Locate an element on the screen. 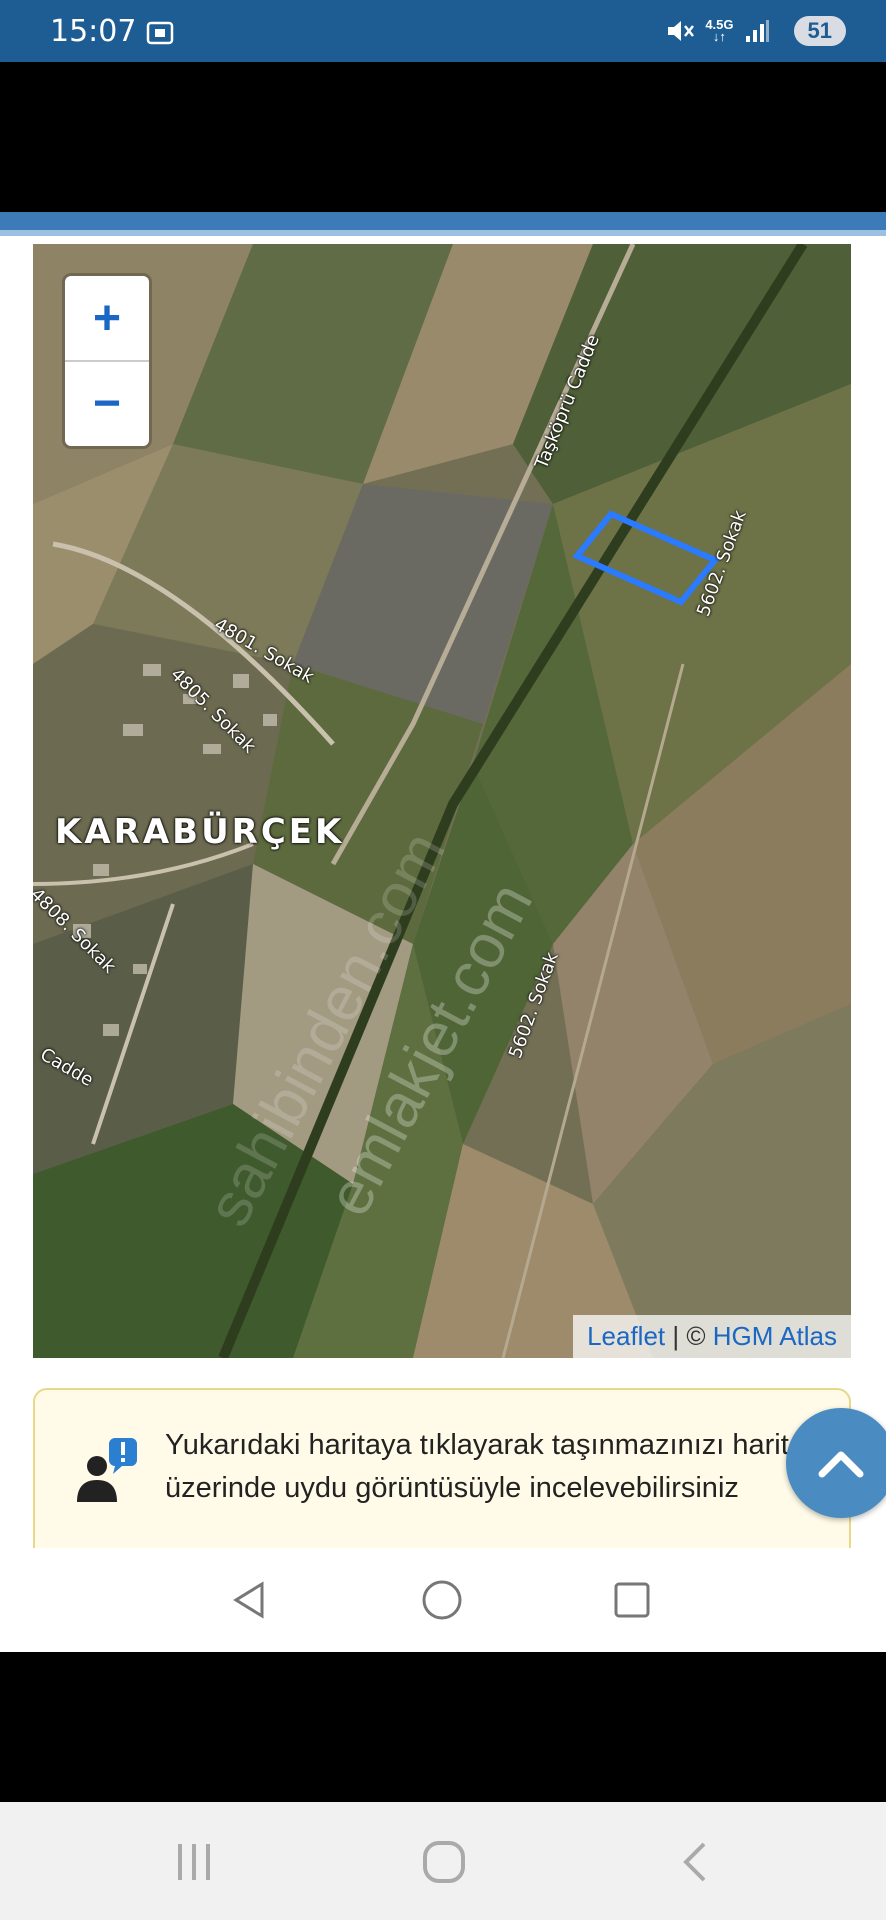 Image resolution: width=886 pixels, height=1920 pixels. place-label: KARABÜRÇEK is located at coordinates (200, 832).